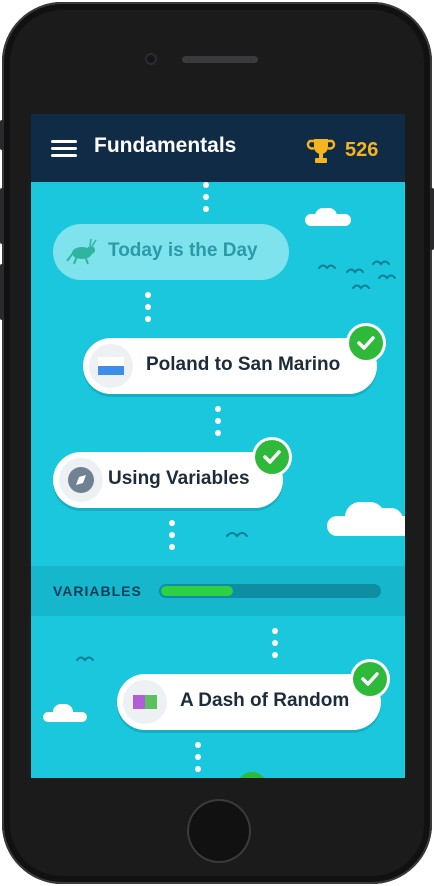  I want to click on color-swatch-icon, so click(145, 702).